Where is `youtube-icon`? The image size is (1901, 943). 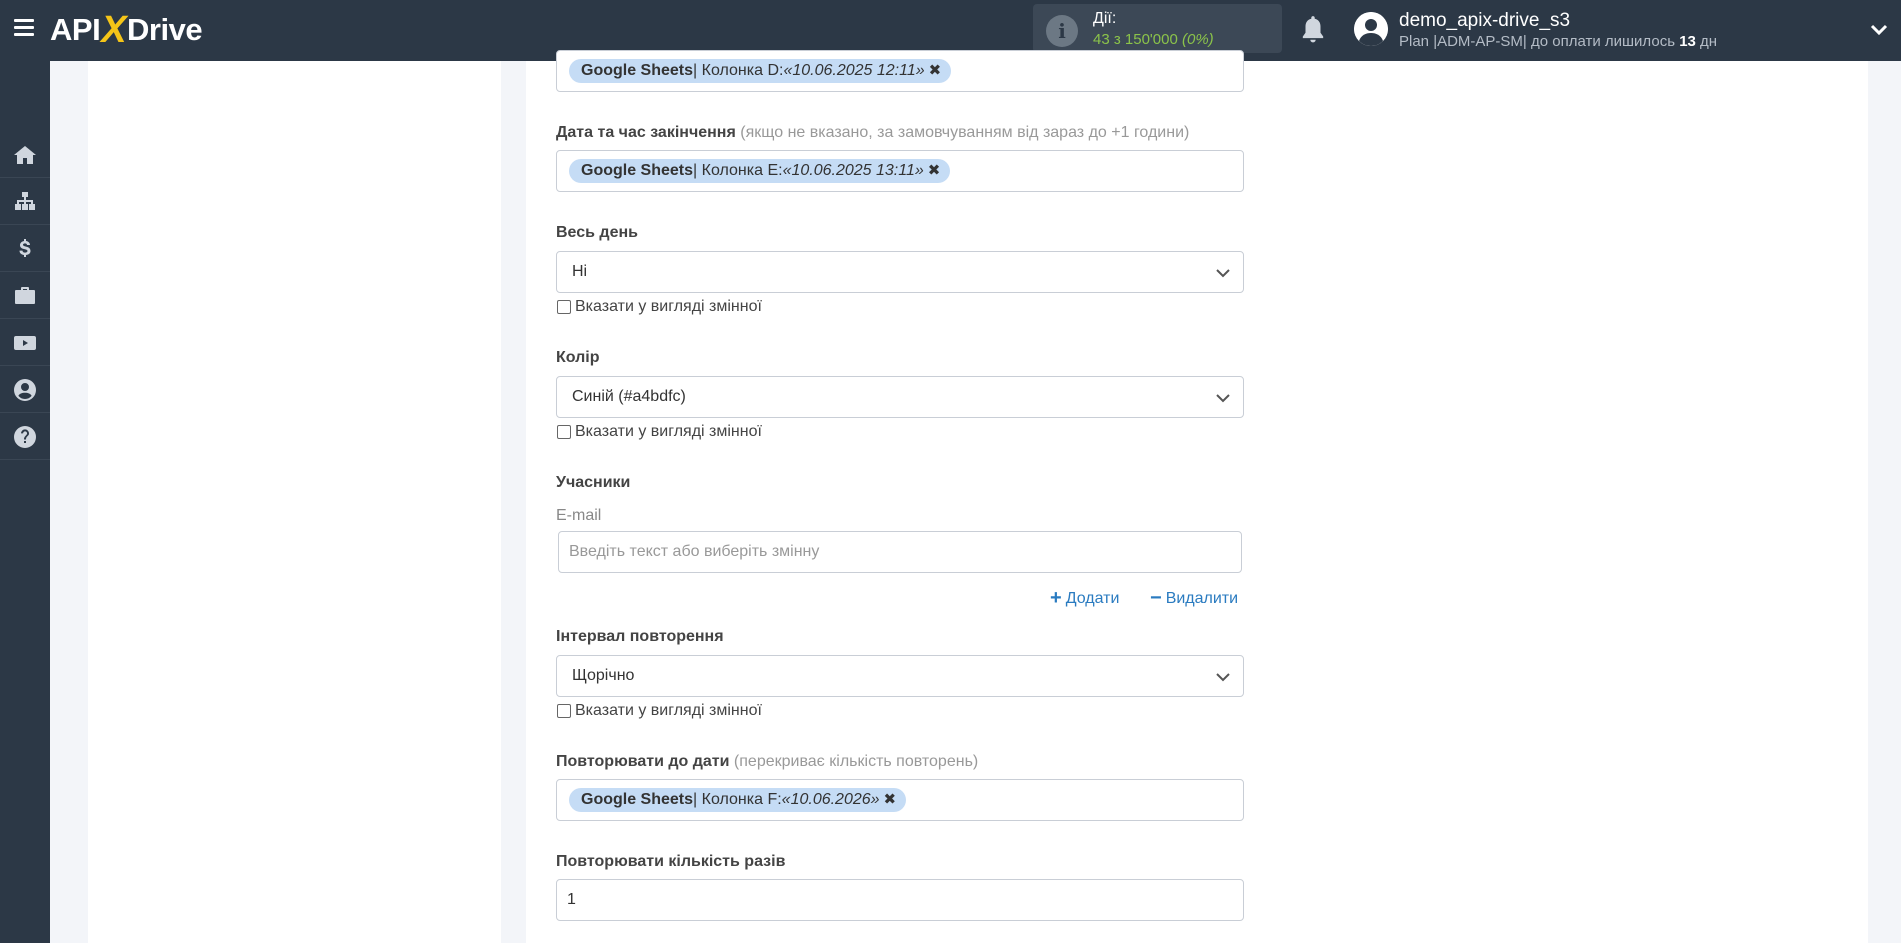 youtube-icon is located at coordinates (25, 342).